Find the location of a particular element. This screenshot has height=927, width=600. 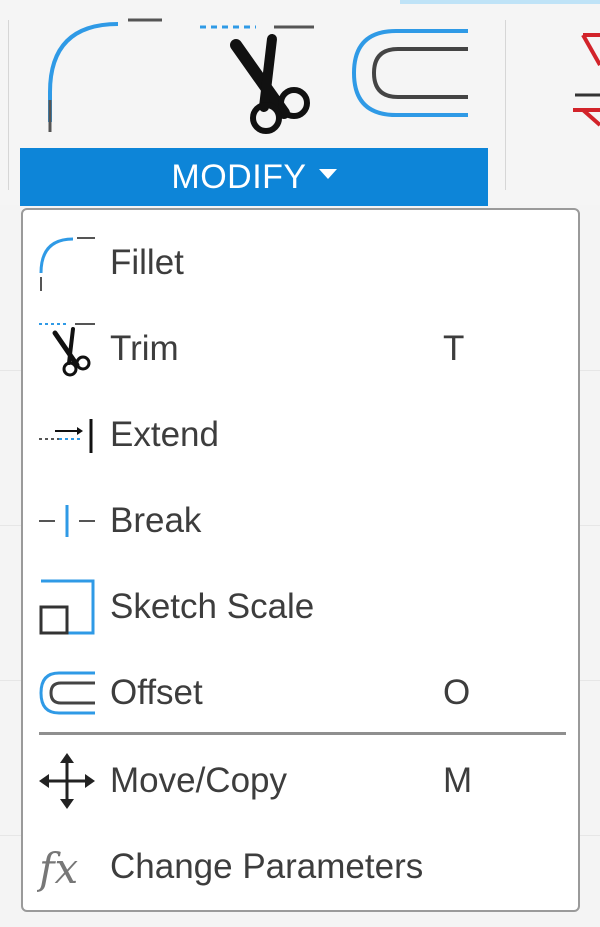

menu-item-label: Extend is located at coordinates (164, 434).